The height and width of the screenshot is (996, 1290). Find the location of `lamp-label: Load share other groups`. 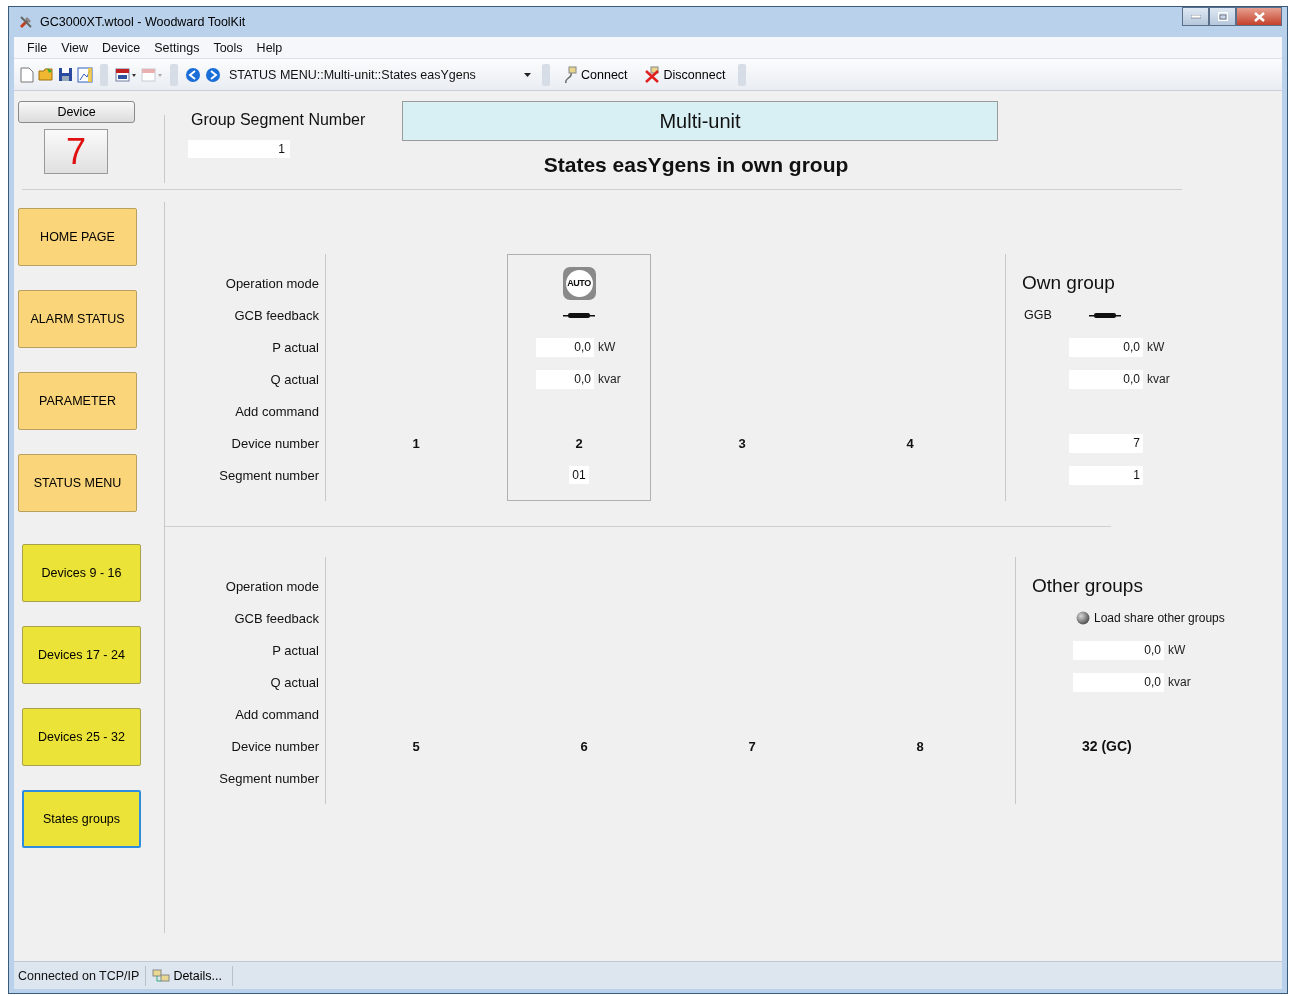

lamp-label: Load share other groups is located at coordinates (1159, 618).